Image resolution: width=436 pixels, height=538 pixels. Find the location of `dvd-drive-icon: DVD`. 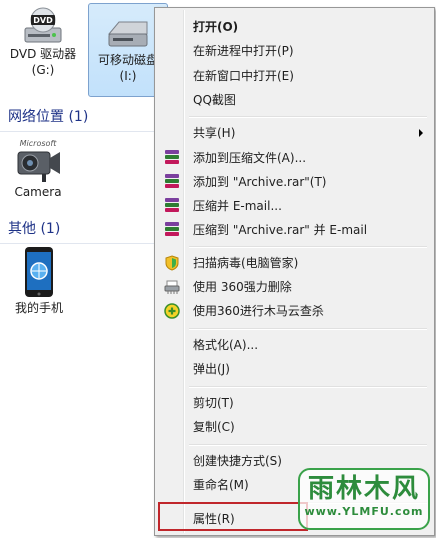

dvd-drive-icon: DVD is located at coordinates (43, 25).